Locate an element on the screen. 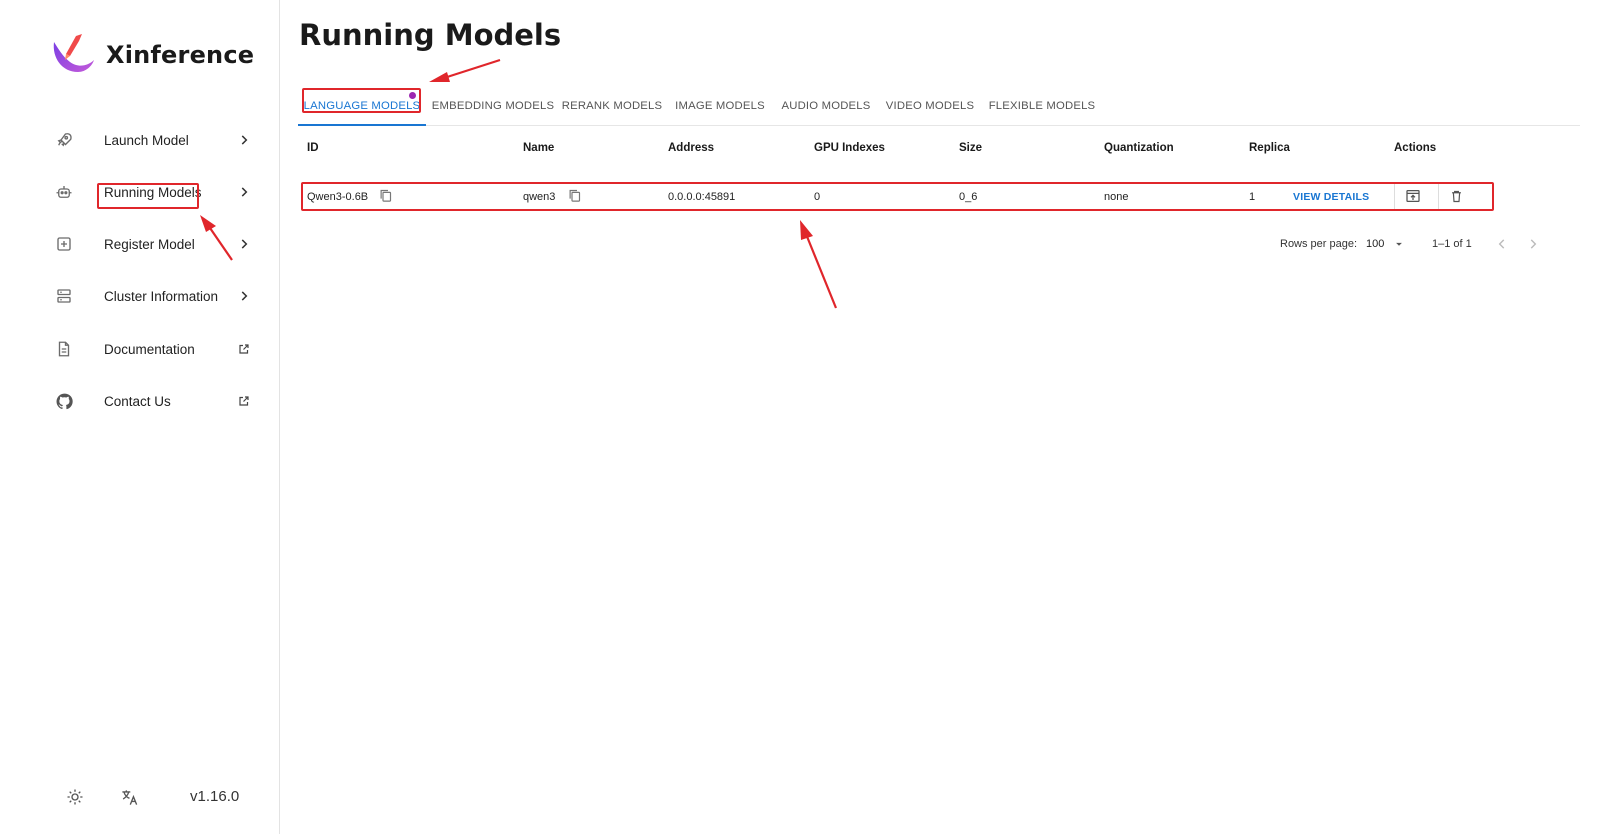 The width and height of the screenshot is (1600, 834). sidebar-footer: v1.16.0 is located at coordinates (140, 797).